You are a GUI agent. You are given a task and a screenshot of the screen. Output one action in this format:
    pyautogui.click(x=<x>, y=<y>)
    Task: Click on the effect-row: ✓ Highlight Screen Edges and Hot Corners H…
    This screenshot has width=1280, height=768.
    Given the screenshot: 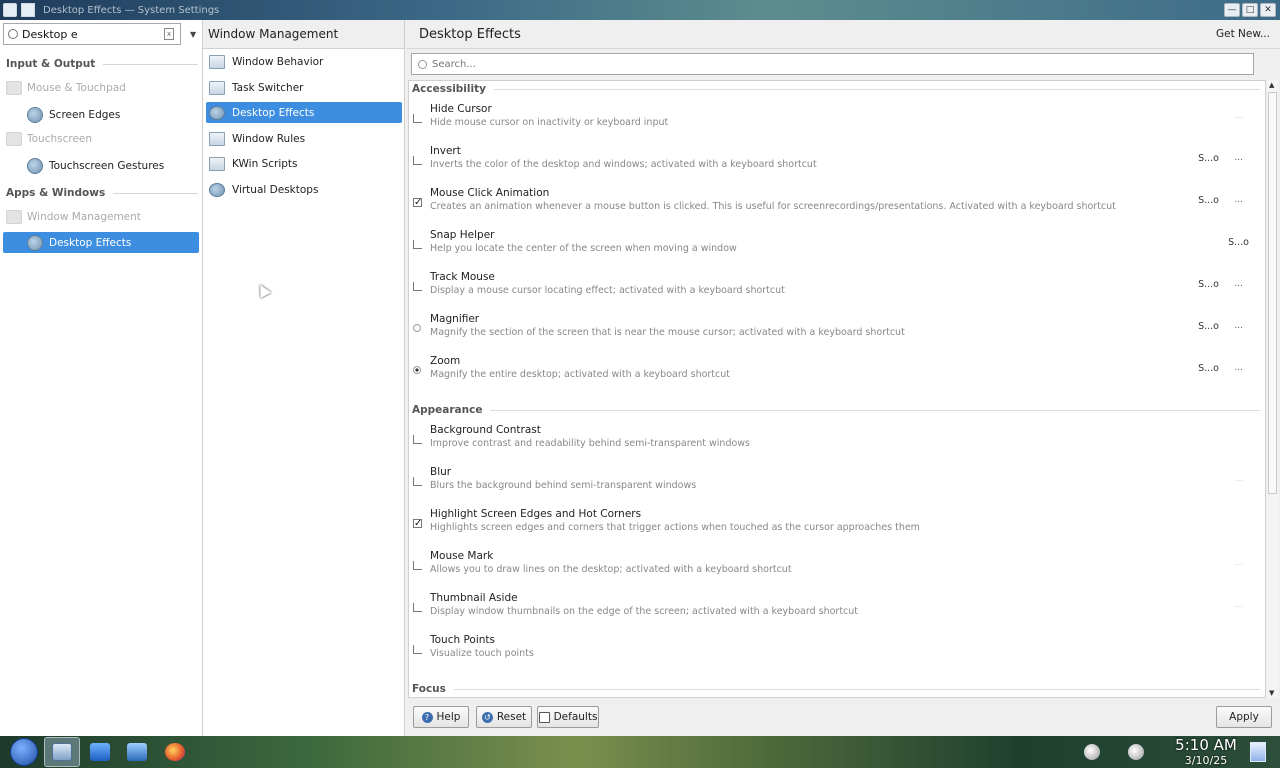 What is the action you would take?
    pyautogui.click(x=835, y=528)
    